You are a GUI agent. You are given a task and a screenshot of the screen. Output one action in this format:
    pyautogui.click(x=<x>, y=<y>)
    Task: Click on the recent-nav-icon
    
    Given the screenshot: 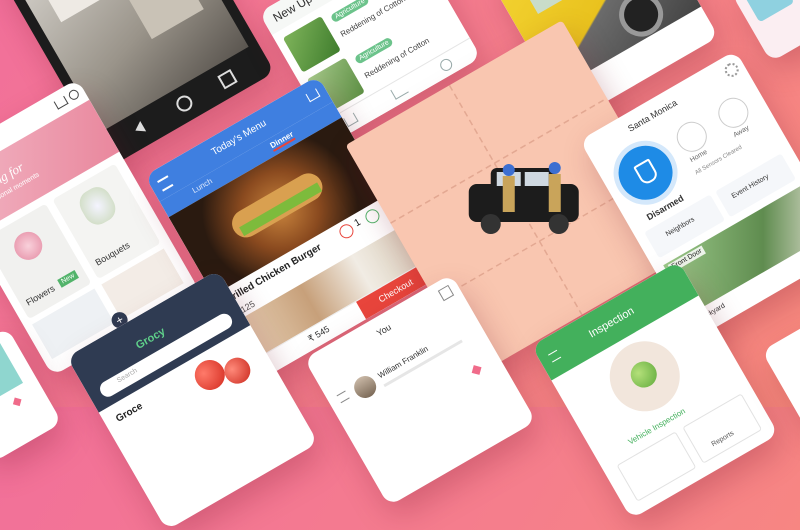 What is the action you would take?
    pyautogui.click(x=227, y=79)
    